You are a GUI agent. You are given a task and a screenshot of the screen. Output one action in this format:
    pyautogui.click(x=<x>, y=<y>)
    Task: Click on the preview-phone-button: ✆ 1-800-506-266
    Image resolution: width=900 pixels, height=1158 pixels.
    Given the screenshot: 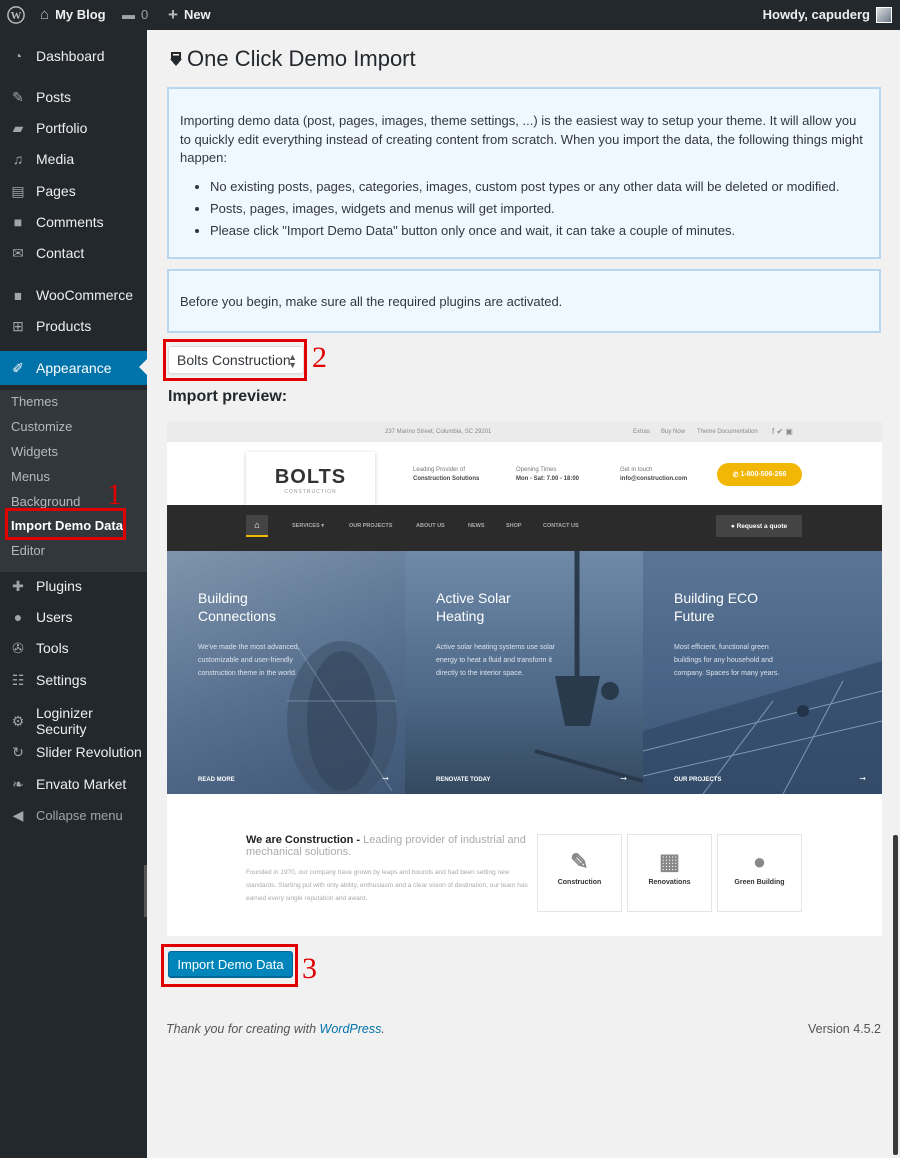 What is the action you would take?
    pyautogui.click(x=759, y=474)
    